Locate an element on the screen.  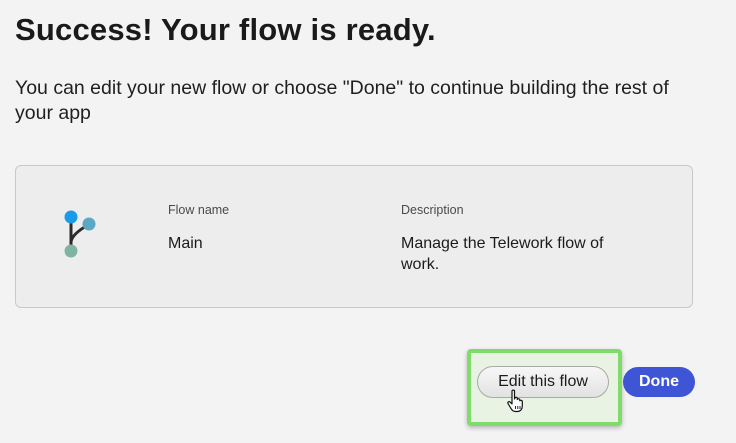
flow-name-label: Flow name is located at coordinates (199, 210).